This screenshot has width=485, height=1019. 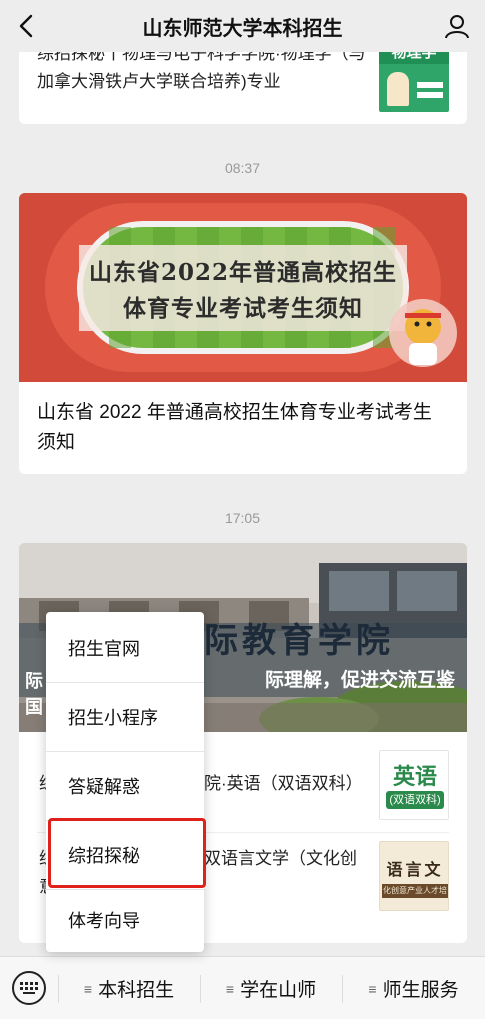 I want to click on banner-title: 际教育学院, so click(x=299, y=641).